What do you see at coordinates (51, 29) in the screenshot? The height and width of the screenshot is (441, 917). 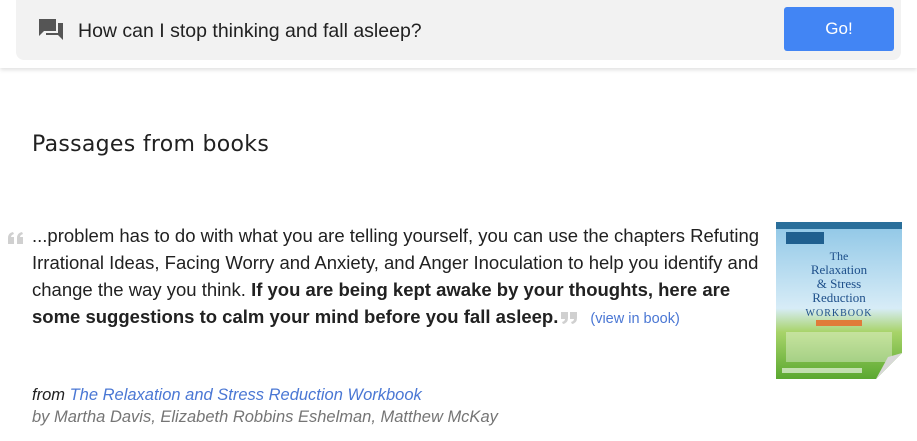 I see `question-answer-icon` at bounding box center [51, 29].